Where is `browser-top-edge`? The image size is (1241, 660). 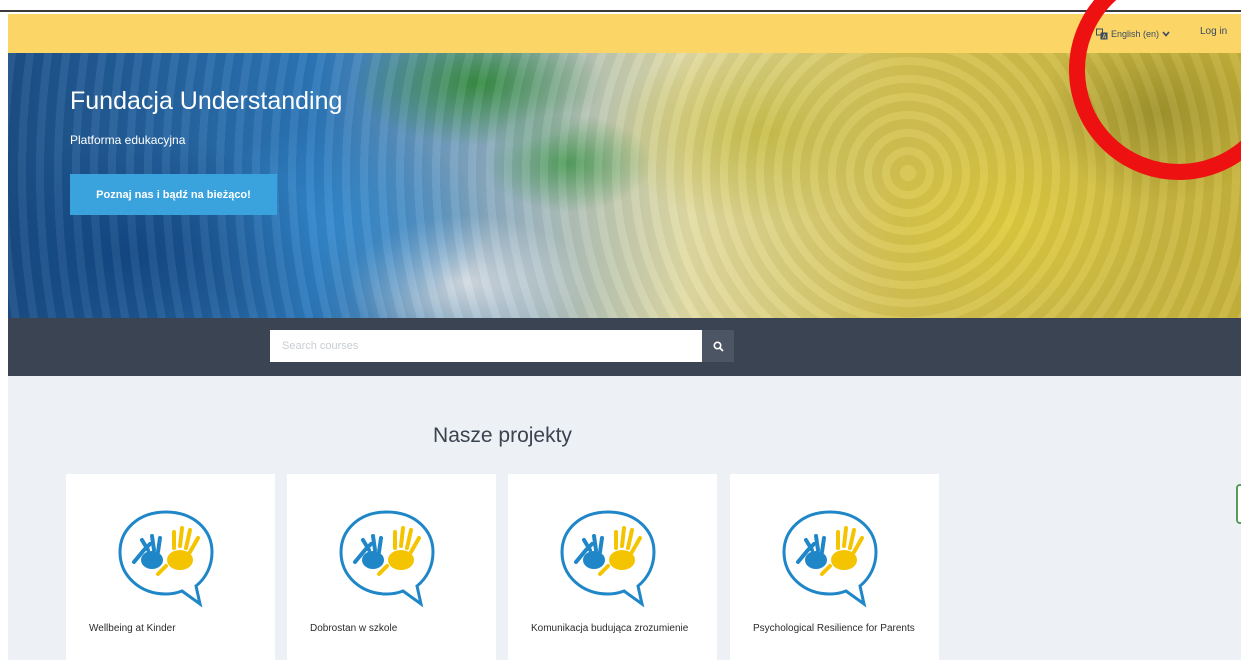
browser-top-edge is located at coordinates (620, 6).